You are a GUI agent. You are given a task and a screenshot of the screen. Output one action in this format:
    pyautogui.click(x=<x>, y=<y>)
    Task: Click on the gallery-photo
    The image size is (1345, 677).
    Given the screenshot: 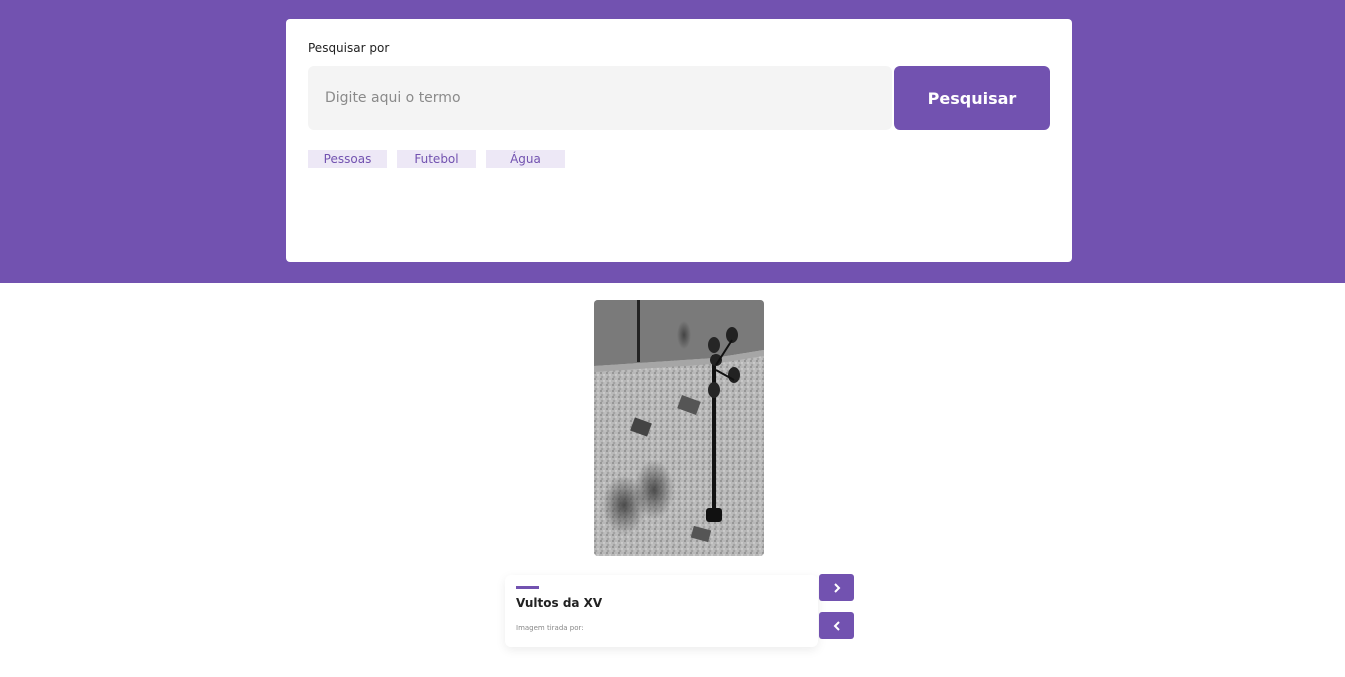 What is the action you would take?
    pyautogui.click(x=679, y=428)
    